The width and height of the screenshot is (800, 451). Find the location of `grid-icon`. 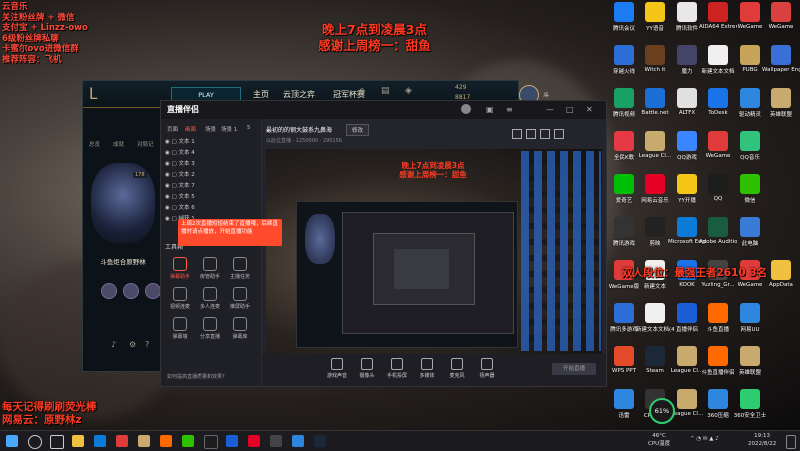

grid-icon is located at coordinates (517, 134).